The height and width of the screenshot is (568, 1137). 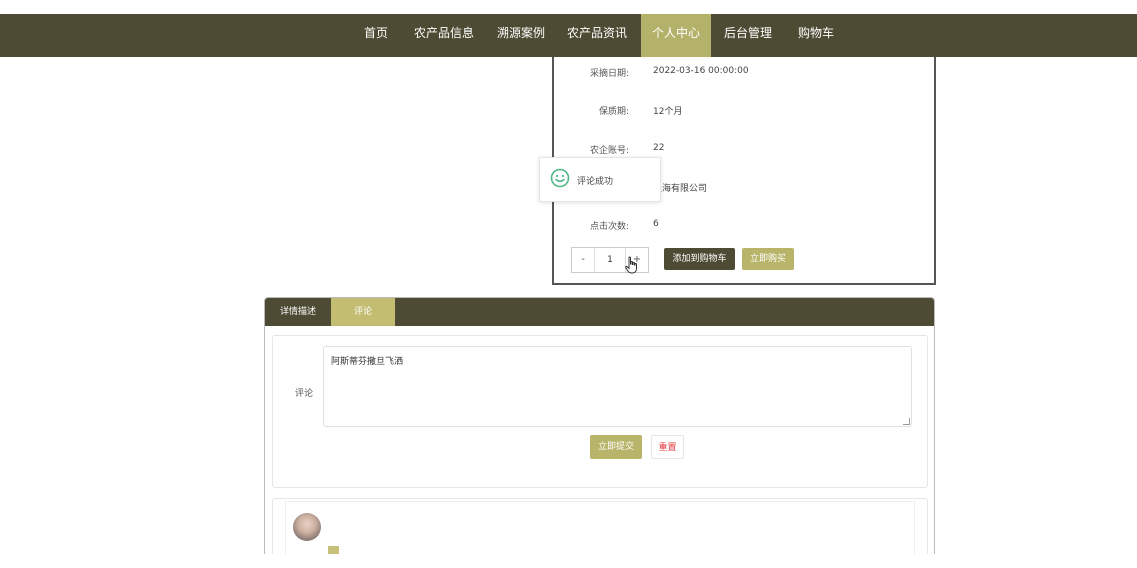 What do you see at coordinates (363, 312) in the screenshot?
I see `tab-comments: 评论` at bounding box center [363, 312].